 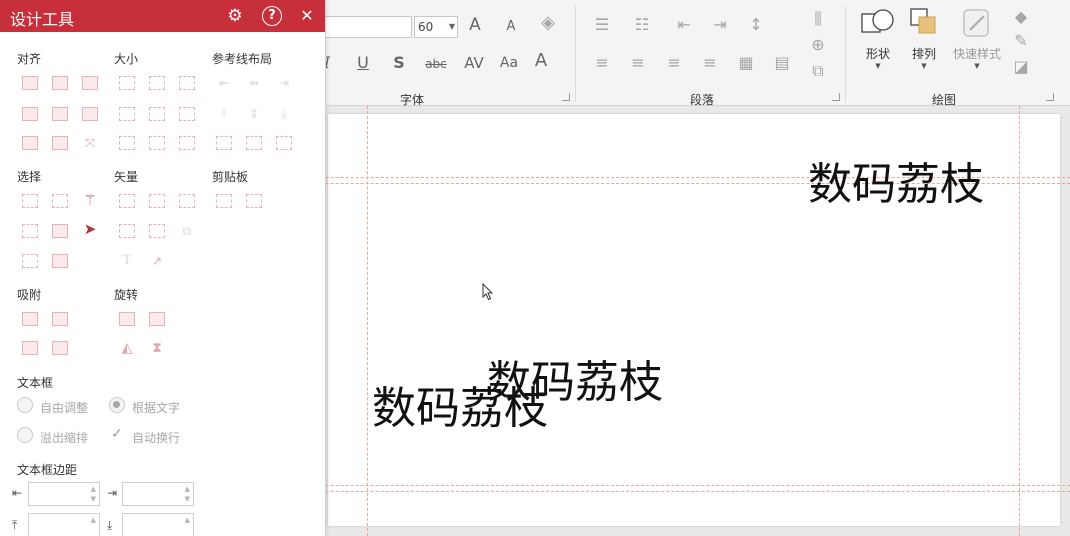 What do you see at coordinates (158, 494) in the screenshot?
I see `margin-right-input: ▲ ▼` at bounding box center [158, 494].